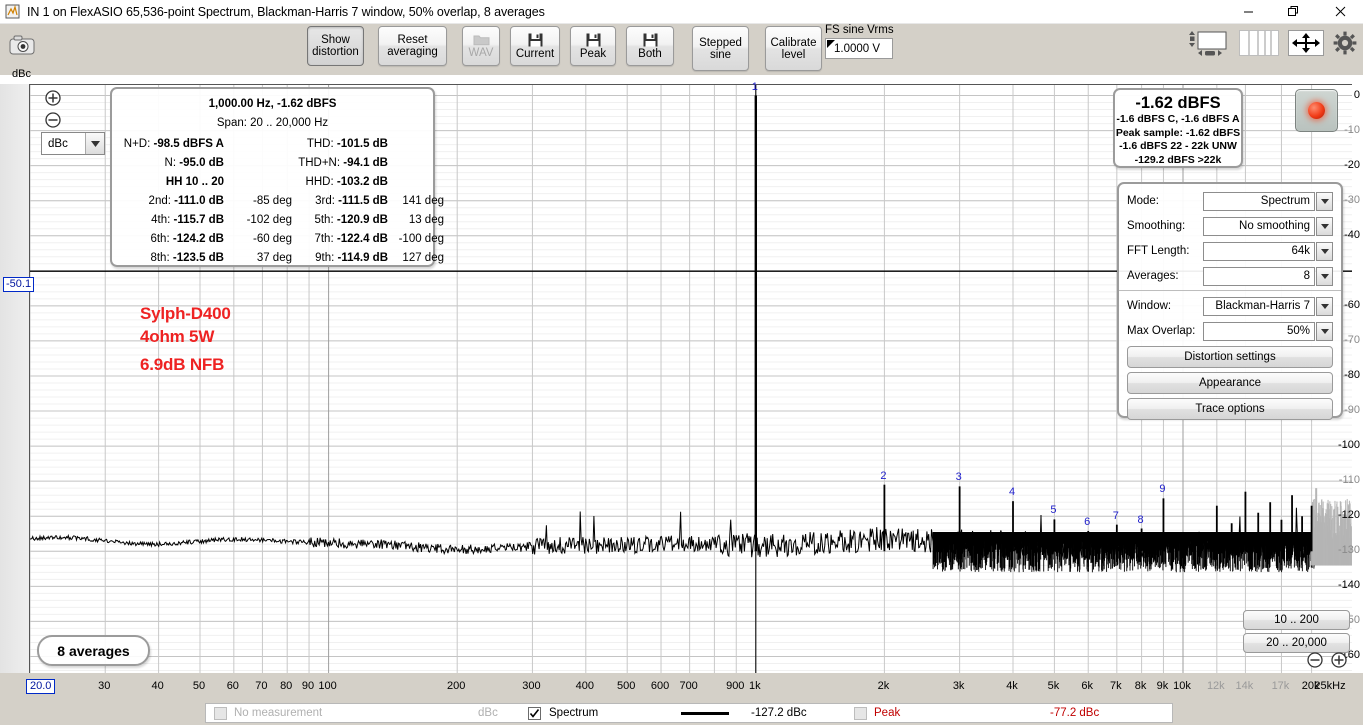  I want to click on stepped-sine-line1: Stepped, so click(720, 42).